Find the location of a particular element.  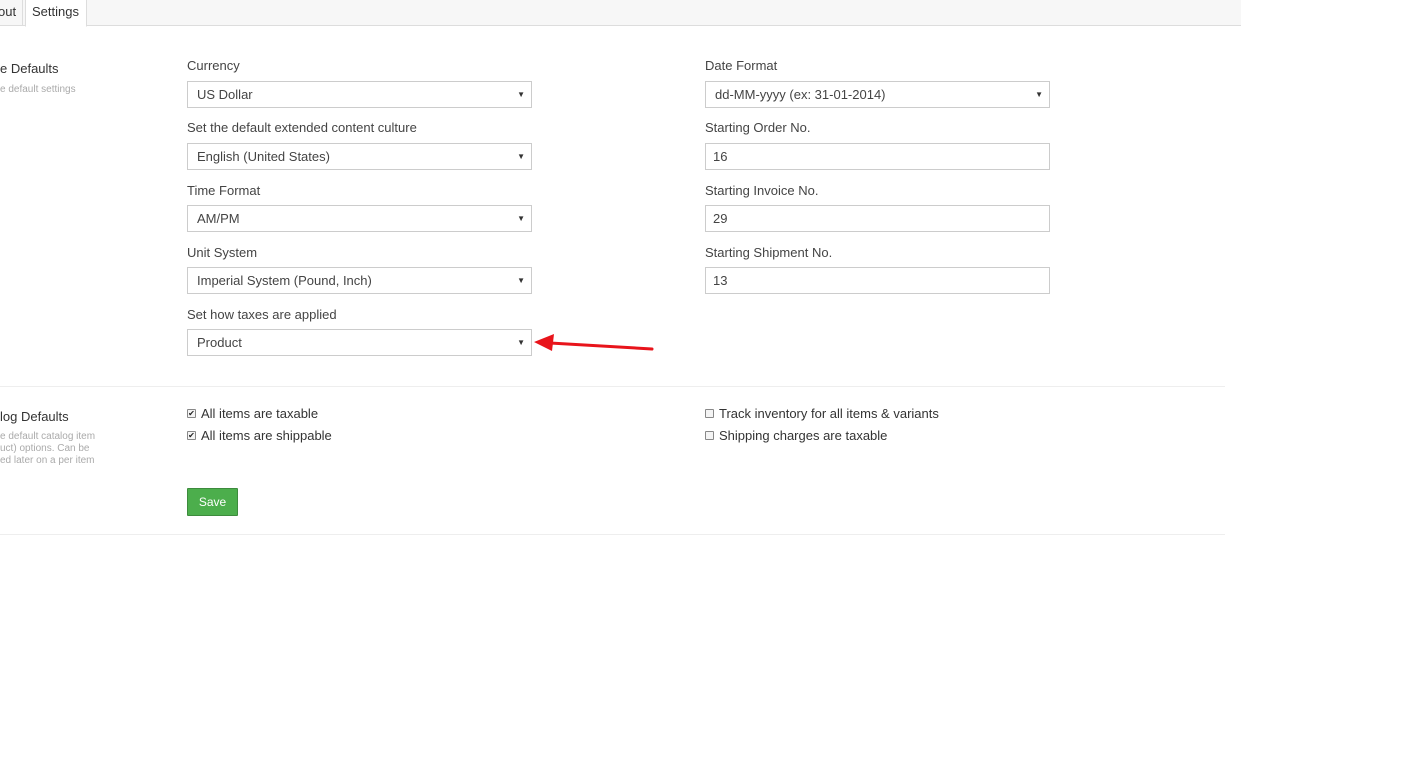

starting-invoice-label: Starting Invoice No. is located at coordinates (762, 190).